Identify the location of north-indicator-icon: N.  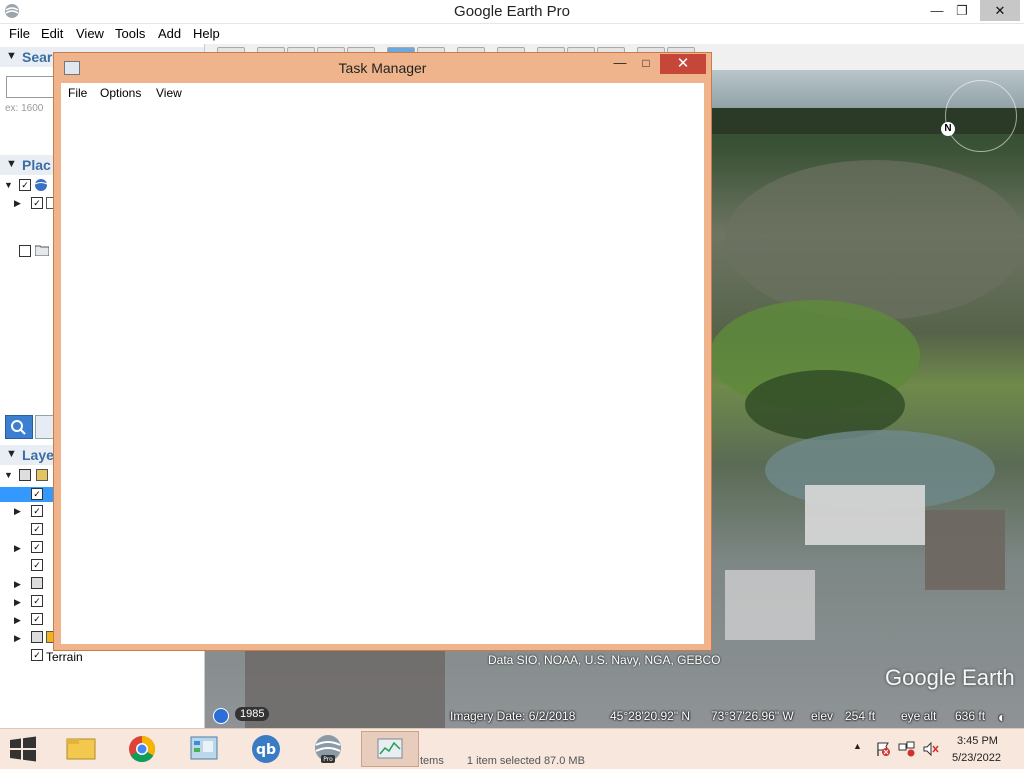
(948, 129).